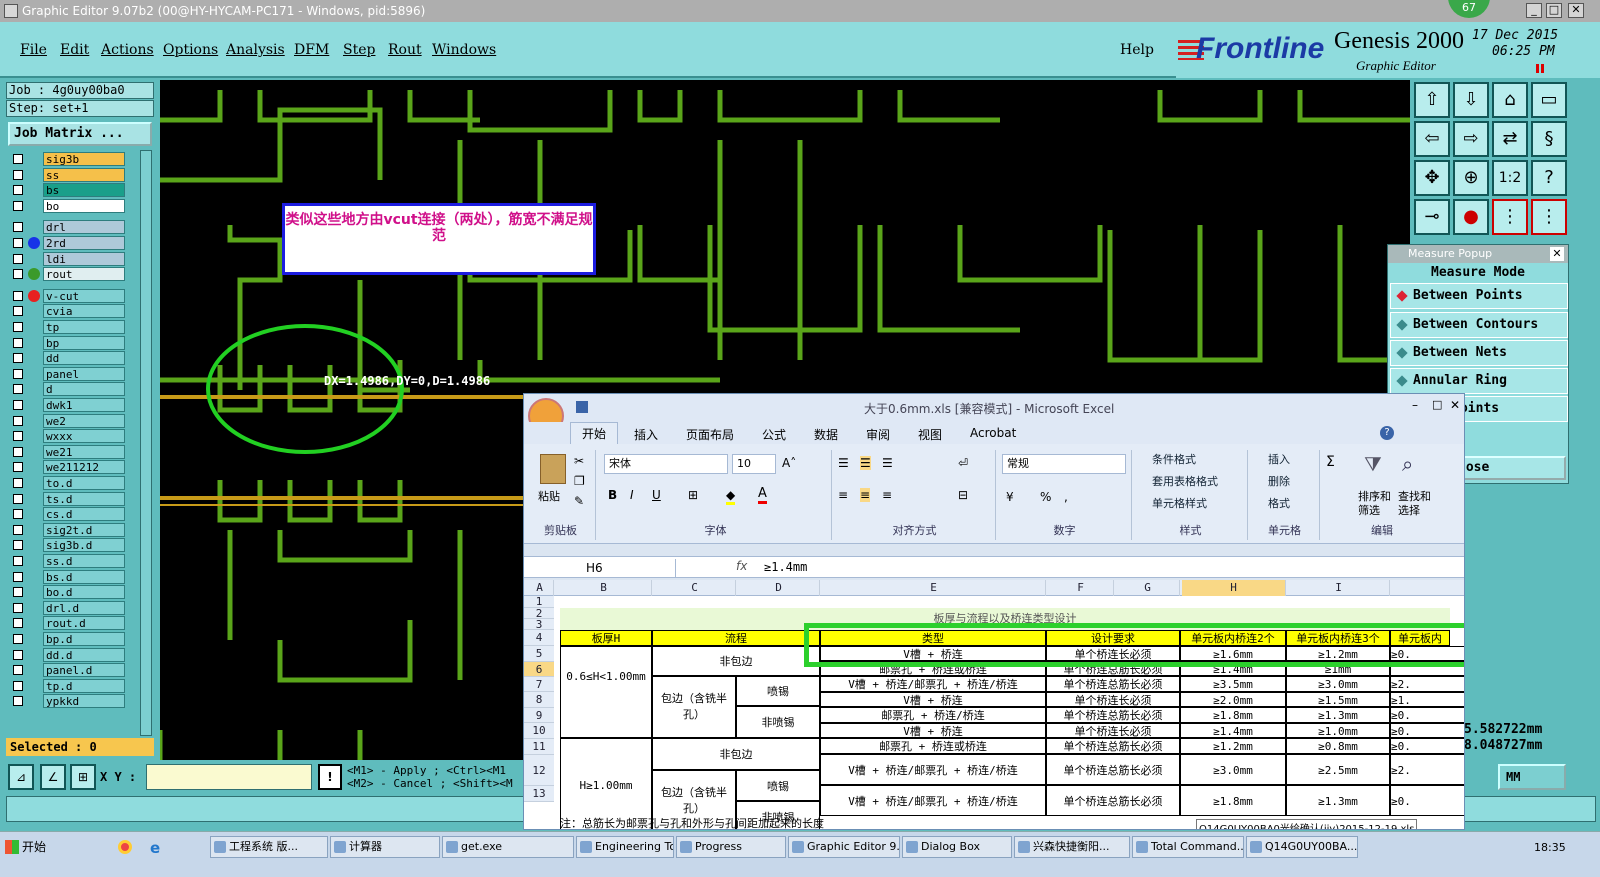  What do you see at coordinates (1407, 464) in the screenshot?
I see `find-icon: ⌕` at bounding box center [1407, 464].